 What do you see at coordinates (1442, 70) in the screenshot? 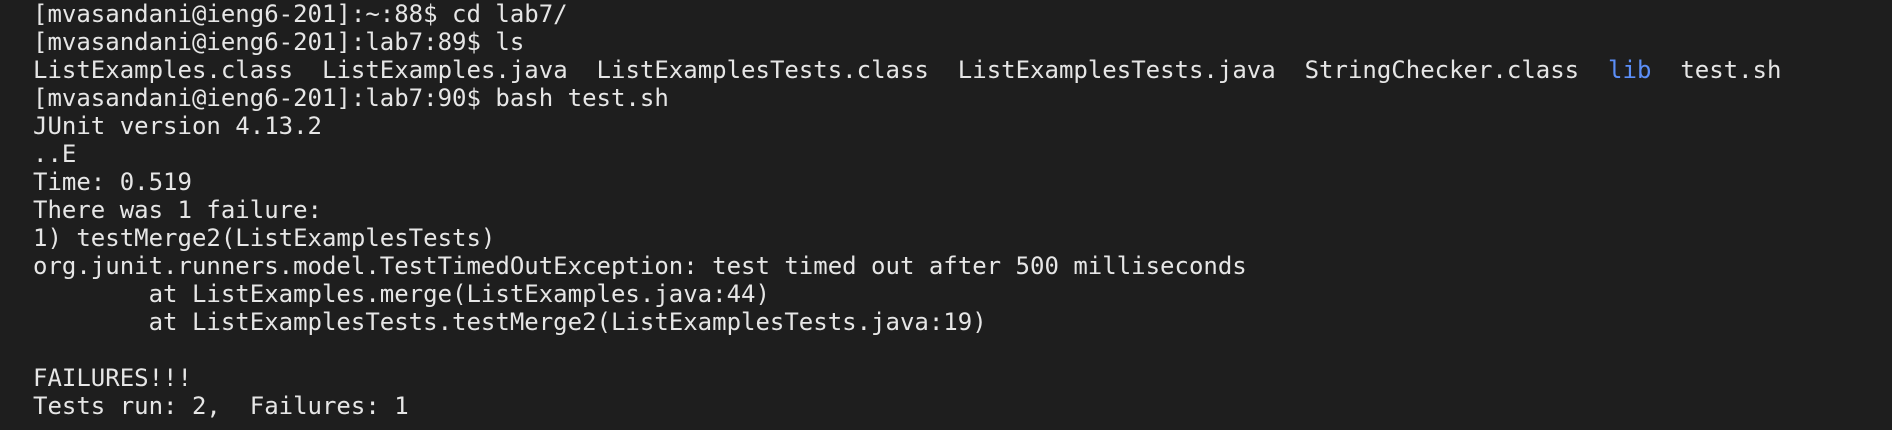
I see `ls-file-stringchecker-class: StringChecker.class` at bounding box center [1442, 70].